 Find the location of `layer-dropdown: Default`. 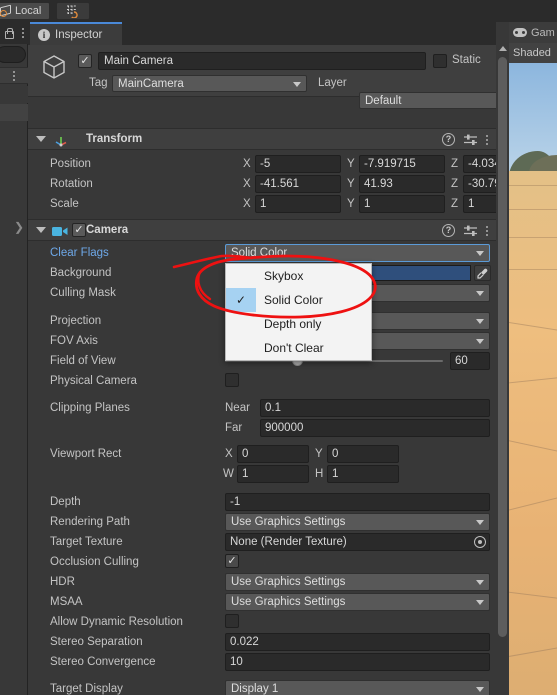

layer-dropdown: Default is located at coordinates (427, 100).